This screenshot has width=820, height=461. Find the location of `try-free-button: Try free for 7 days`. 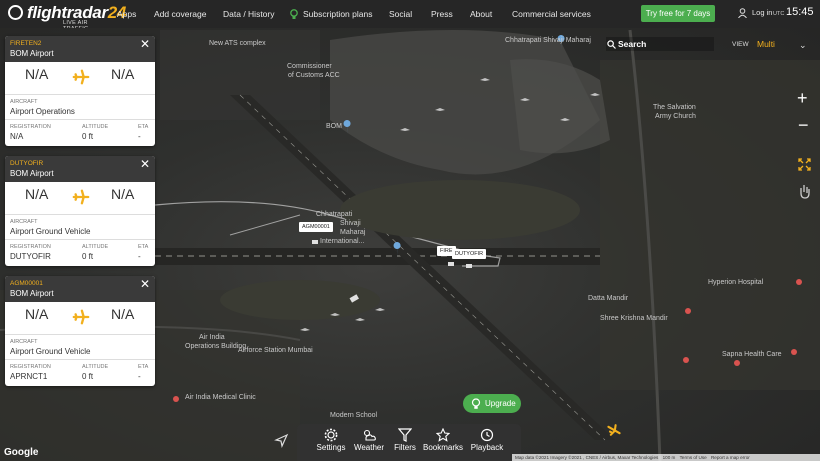

try-free-button: Try free for 7 days is located at coordinates (678, 13).